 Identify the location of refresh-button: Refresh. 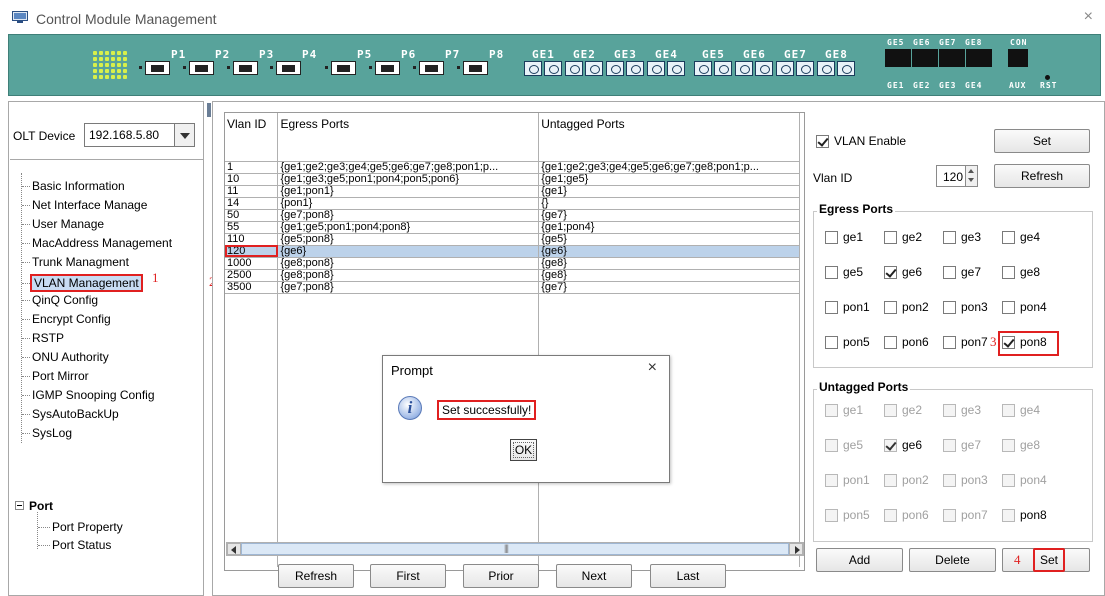
(316, 576).